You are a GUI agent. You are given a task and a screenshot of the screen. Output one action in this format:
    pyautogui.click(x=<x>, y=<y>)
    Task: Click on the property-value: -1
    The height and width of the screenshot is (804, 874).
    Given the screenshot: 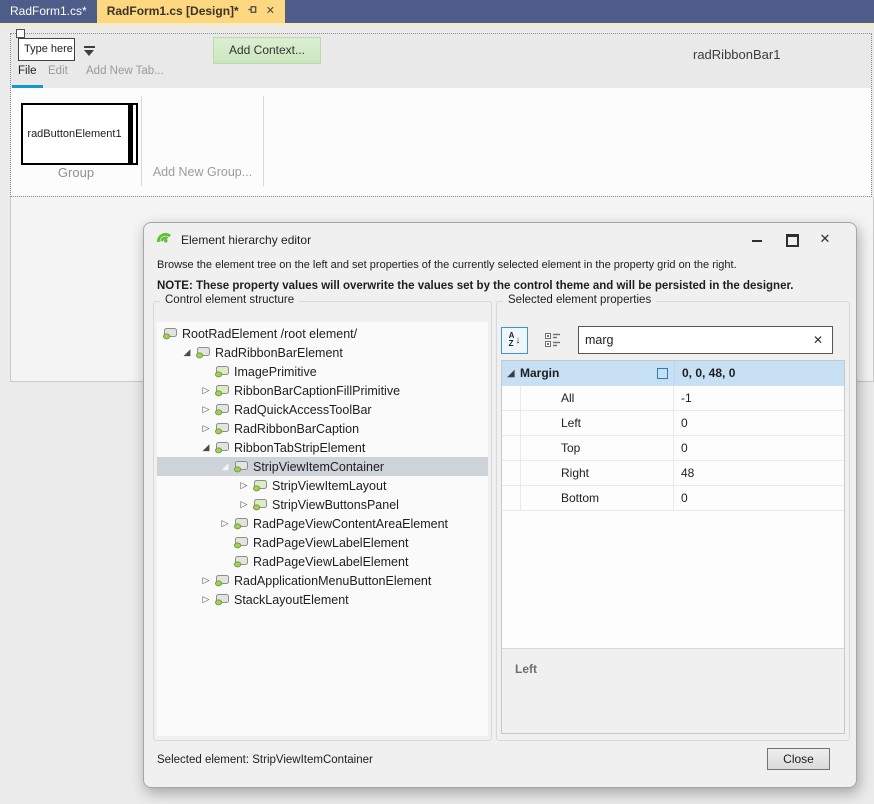 What is the action you would take?
    pyautogui.click(x=759, y=398)
    